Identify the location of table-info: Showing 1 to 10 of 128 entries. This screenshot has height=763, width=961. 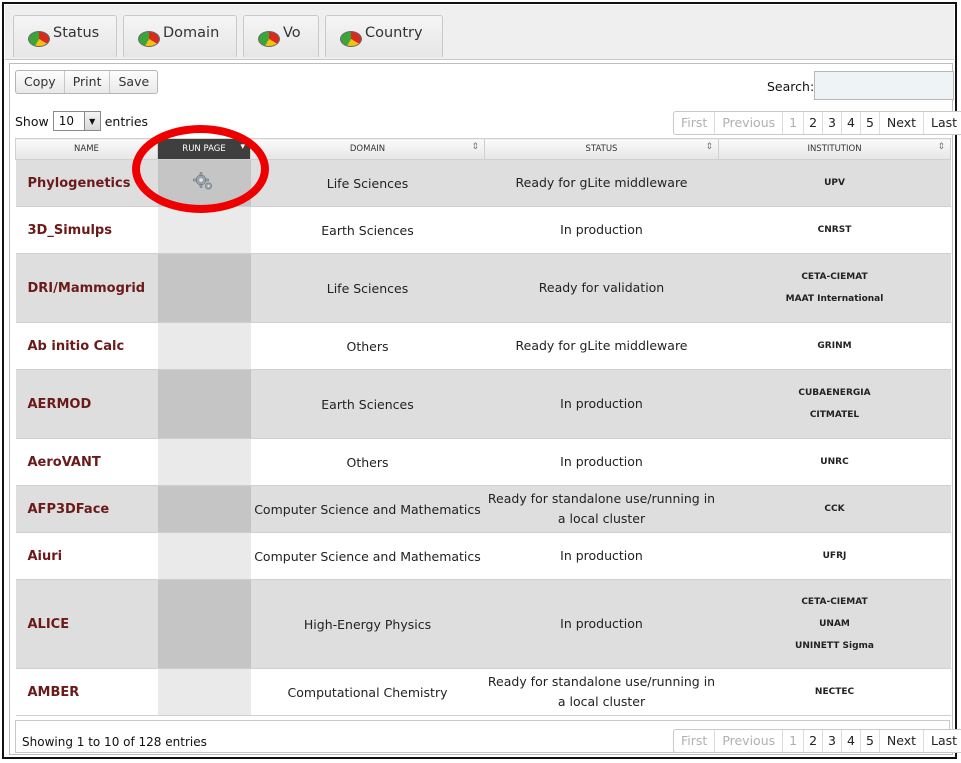
(114, 742).